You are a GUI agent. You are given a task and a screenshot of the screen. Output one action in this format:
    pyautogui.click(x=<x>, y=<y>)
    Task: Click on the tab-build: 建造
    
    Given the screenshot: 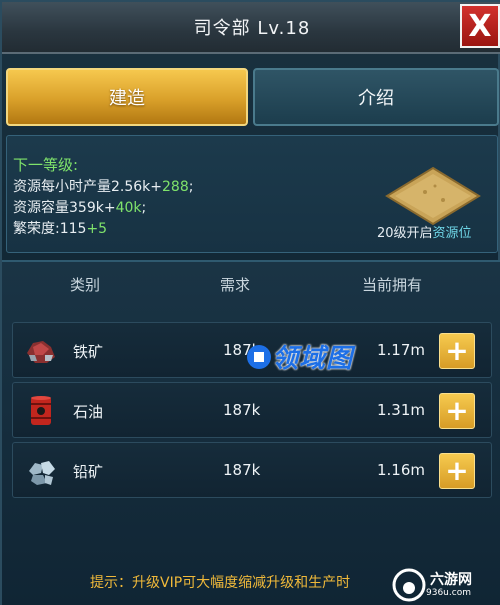 What is the action you would take?
    pyautogui.click(x=127, y=97)
    